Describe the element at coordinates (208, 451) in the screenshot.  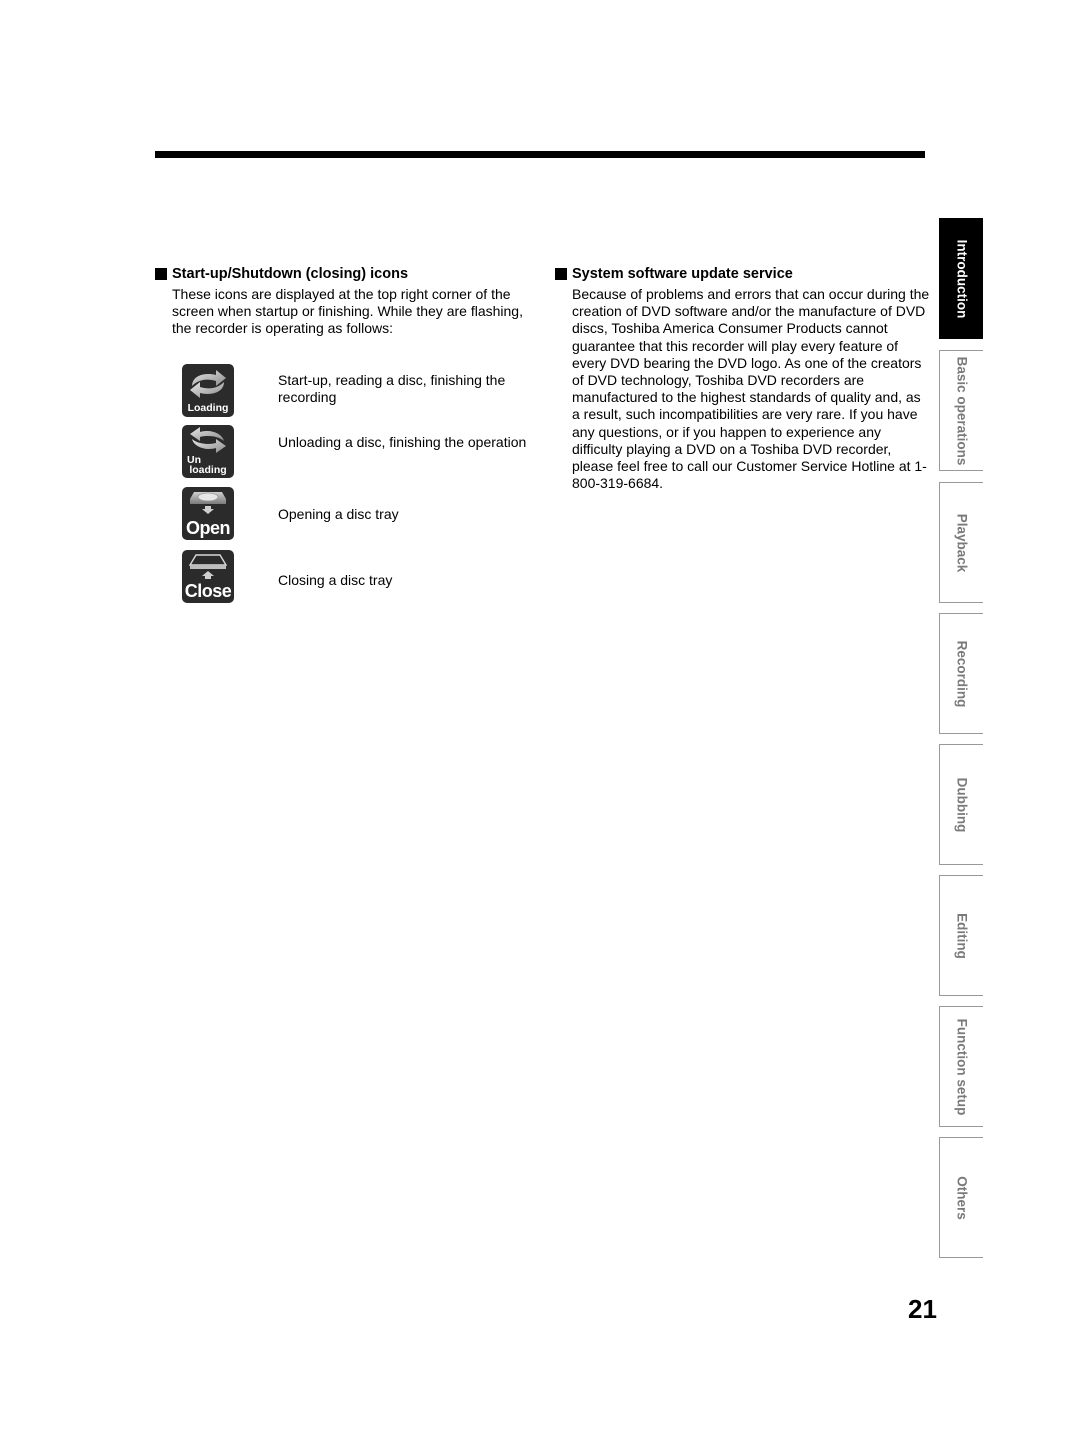
I see `unloading-icon: Un loading` at that location.